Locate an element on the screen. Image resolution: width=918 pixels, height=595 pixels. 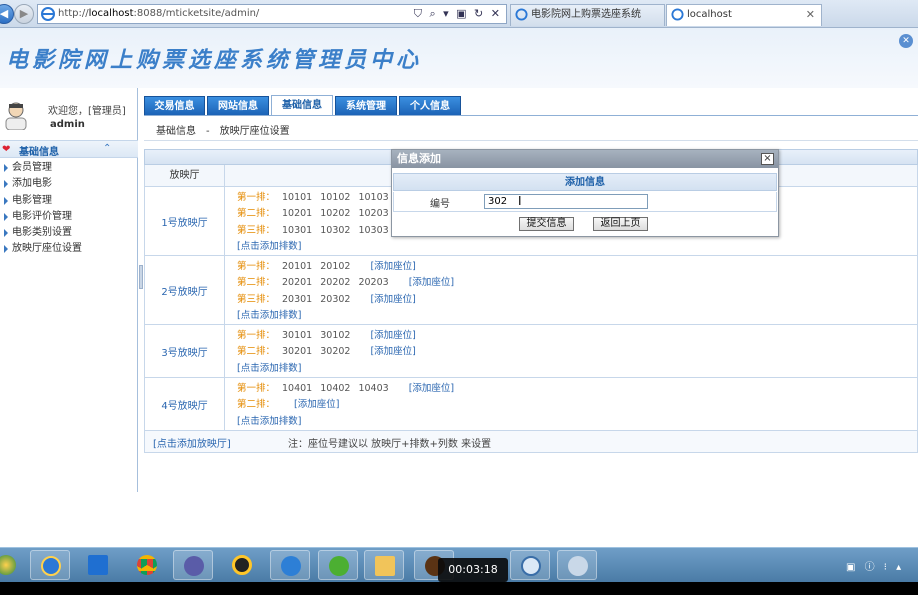
add-hall-link: [点击添加放映厅] is located at coordinates (192, 442).